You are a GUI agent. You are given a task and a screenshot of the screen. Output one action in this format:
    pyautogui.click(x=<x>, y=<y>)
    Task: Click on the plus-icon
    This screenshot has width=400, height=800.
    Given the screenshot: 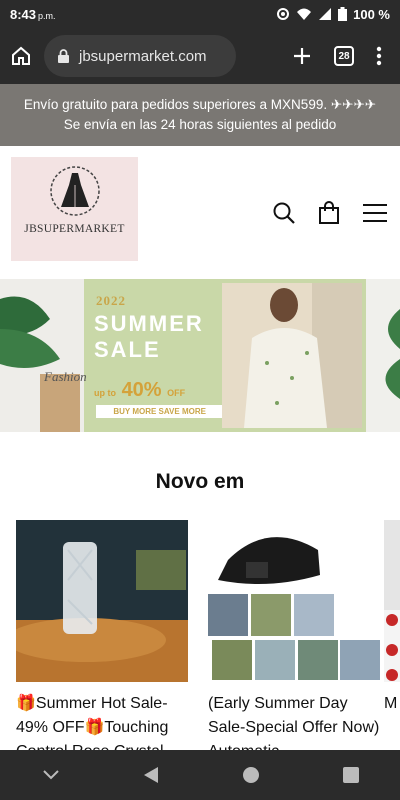 What is the action you would take?
    pyautogui.click(x=302, y=56)
    